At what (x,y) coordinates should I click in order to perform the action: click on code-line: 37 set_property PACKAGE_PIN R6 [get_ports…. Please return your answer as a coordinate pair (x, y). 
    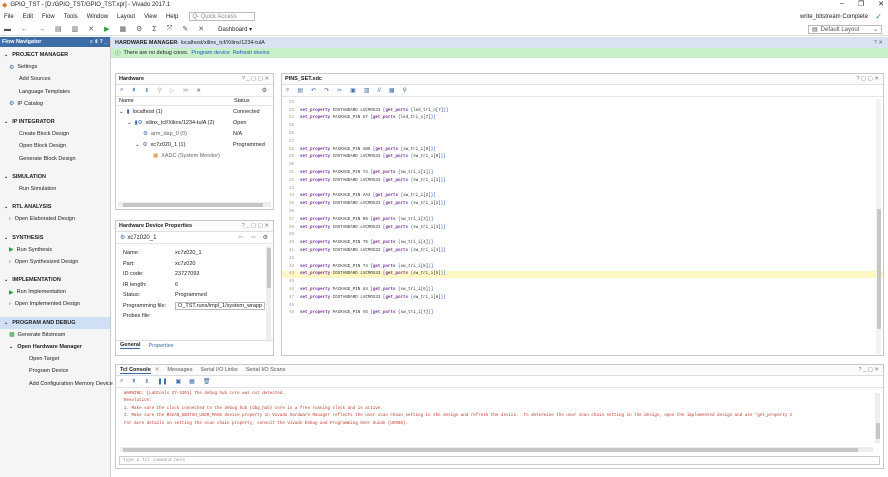
    Looking at the image, I should click on (582, 220).